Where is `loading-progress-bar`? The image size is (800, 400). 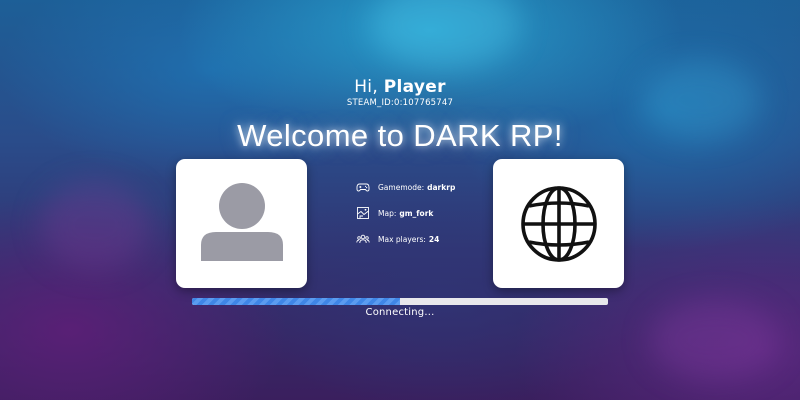 loading-progress-bar is located at coordinates (400, 301).